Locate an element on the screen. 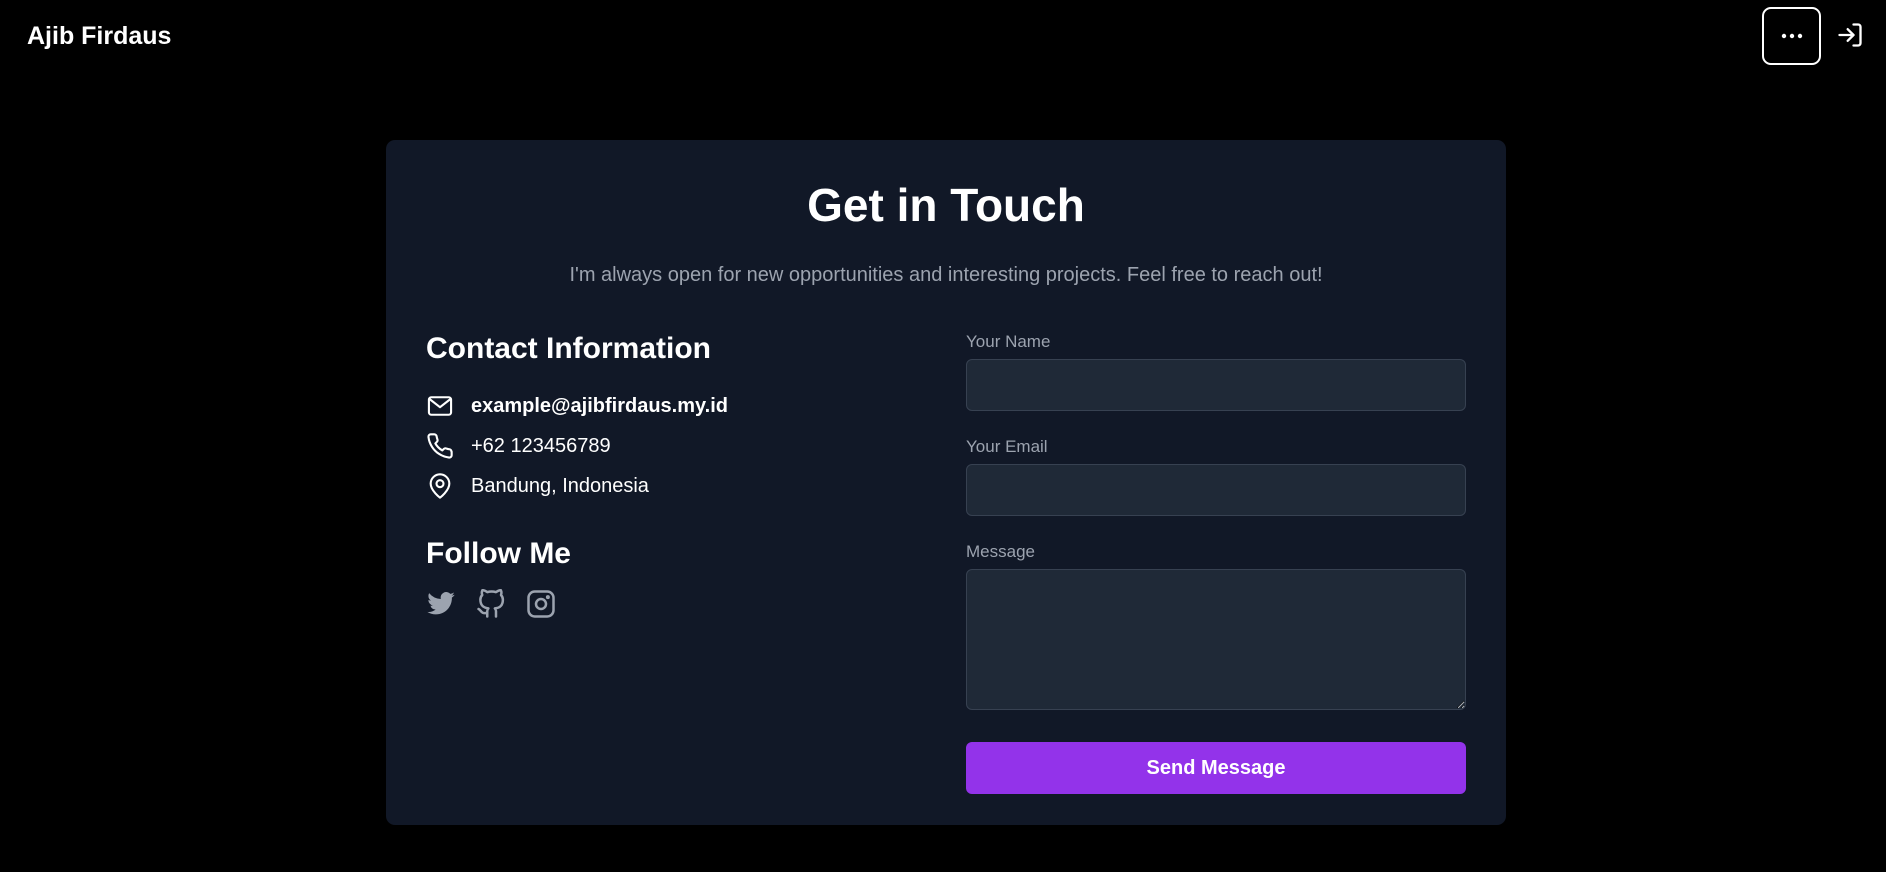 The image size is (1886, 872). login-button is located at coordinates (1850, 35).